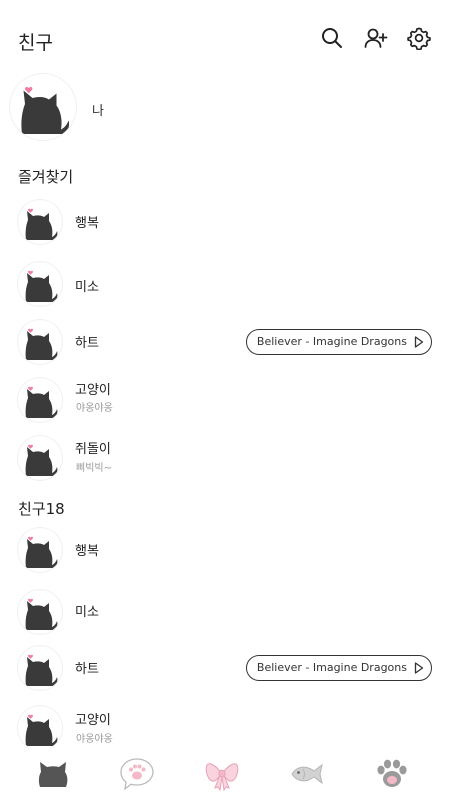 The height and width of the screenshot is (800, 450). I want to click on paw-icon, so click(392, 773).